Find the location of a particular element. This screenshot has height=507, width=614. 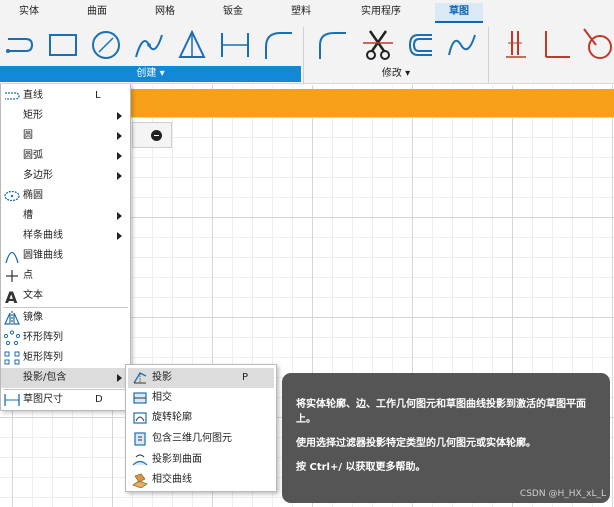

circular-pattern-icon is located at coordinates (12, 338).